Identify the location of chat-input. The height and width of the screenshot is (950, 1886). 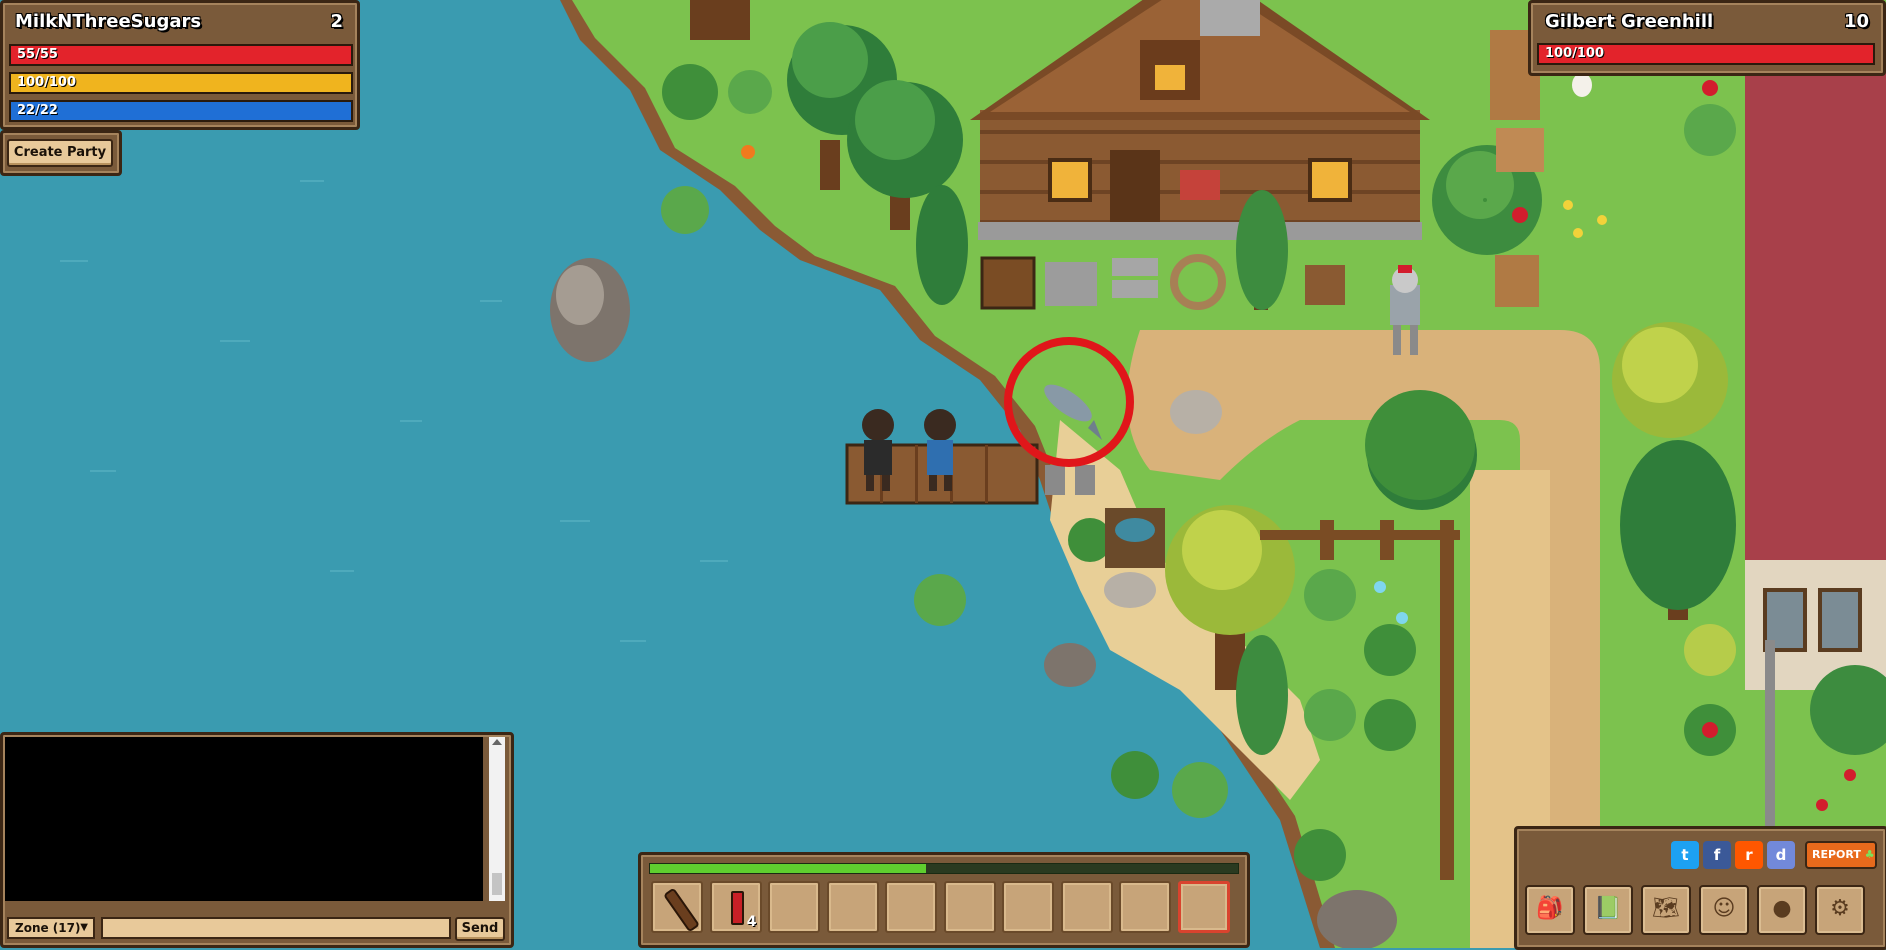
(276, 928).